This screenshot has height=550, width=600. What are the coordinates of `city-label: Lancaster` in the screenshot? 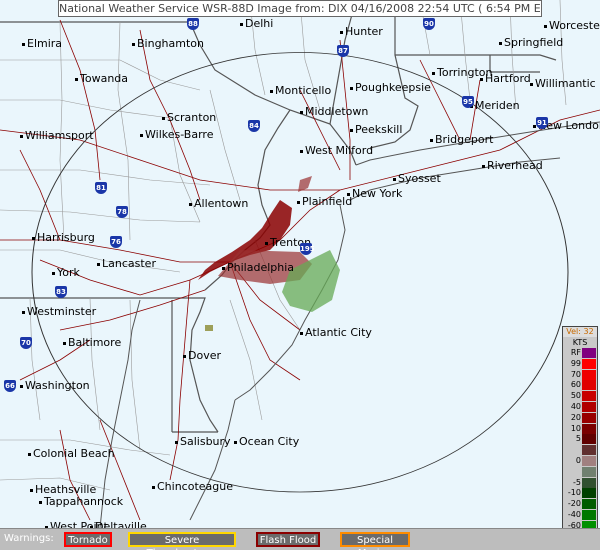 It's located at (126, 264).